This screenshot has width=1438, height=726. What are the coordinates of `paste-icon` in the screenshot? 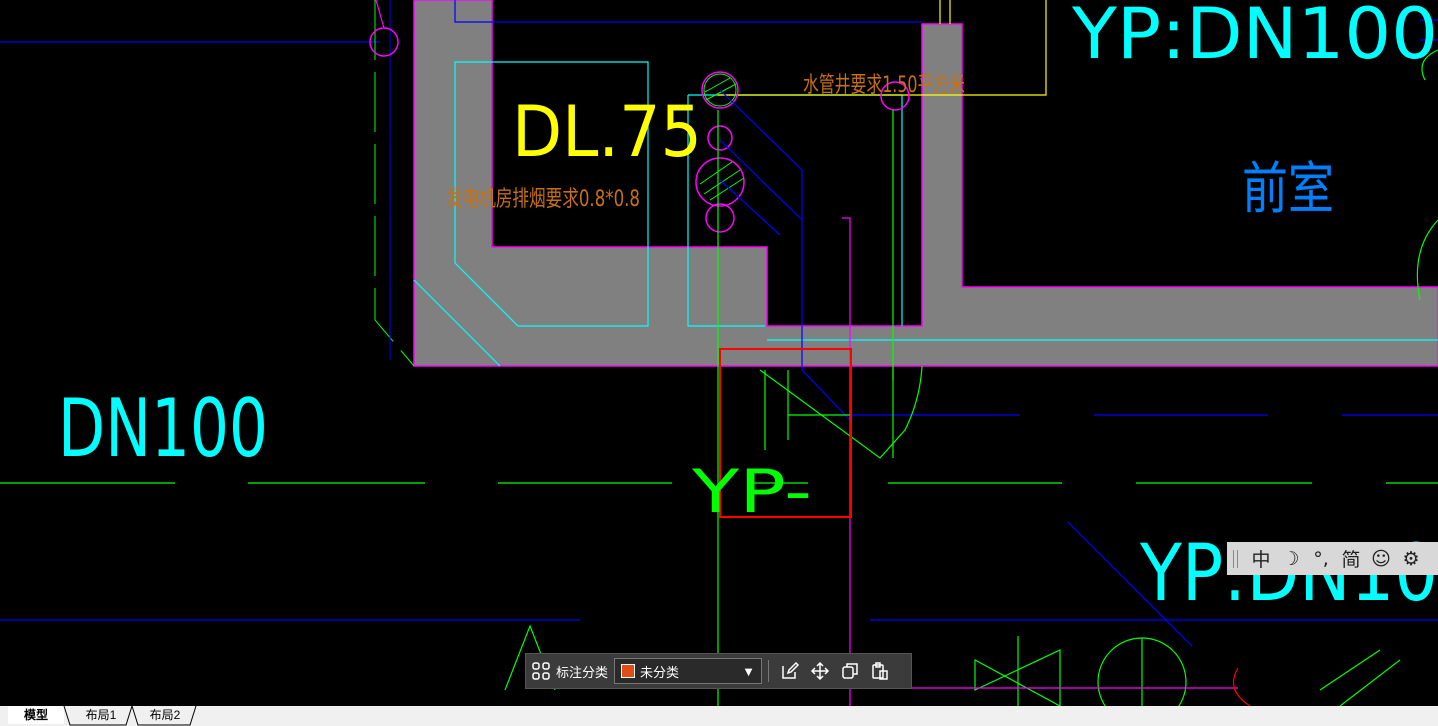 It's located at (880, 671).